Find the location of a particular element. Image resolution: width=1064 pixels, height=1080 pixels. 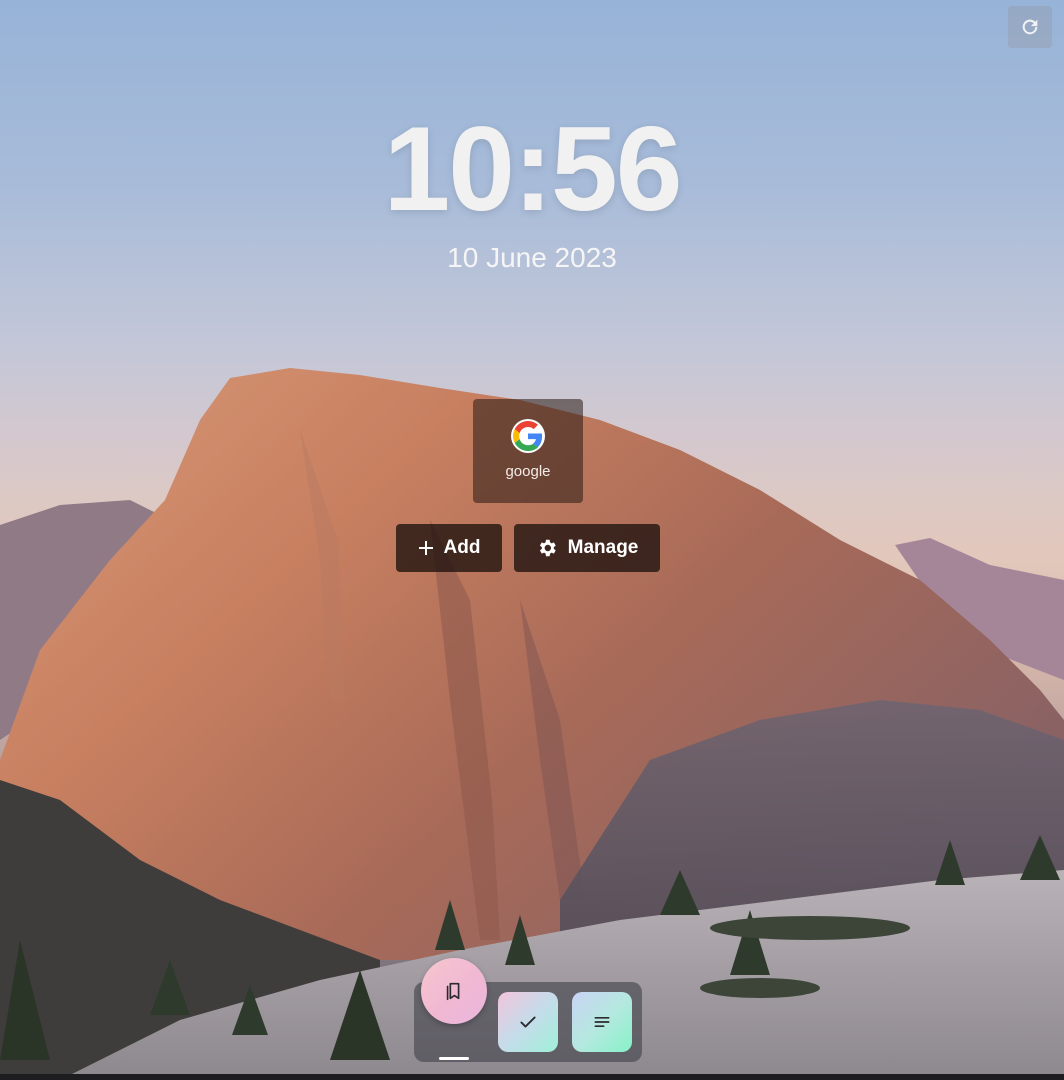

bookmarks-icon is located at coordinates (453, 991).